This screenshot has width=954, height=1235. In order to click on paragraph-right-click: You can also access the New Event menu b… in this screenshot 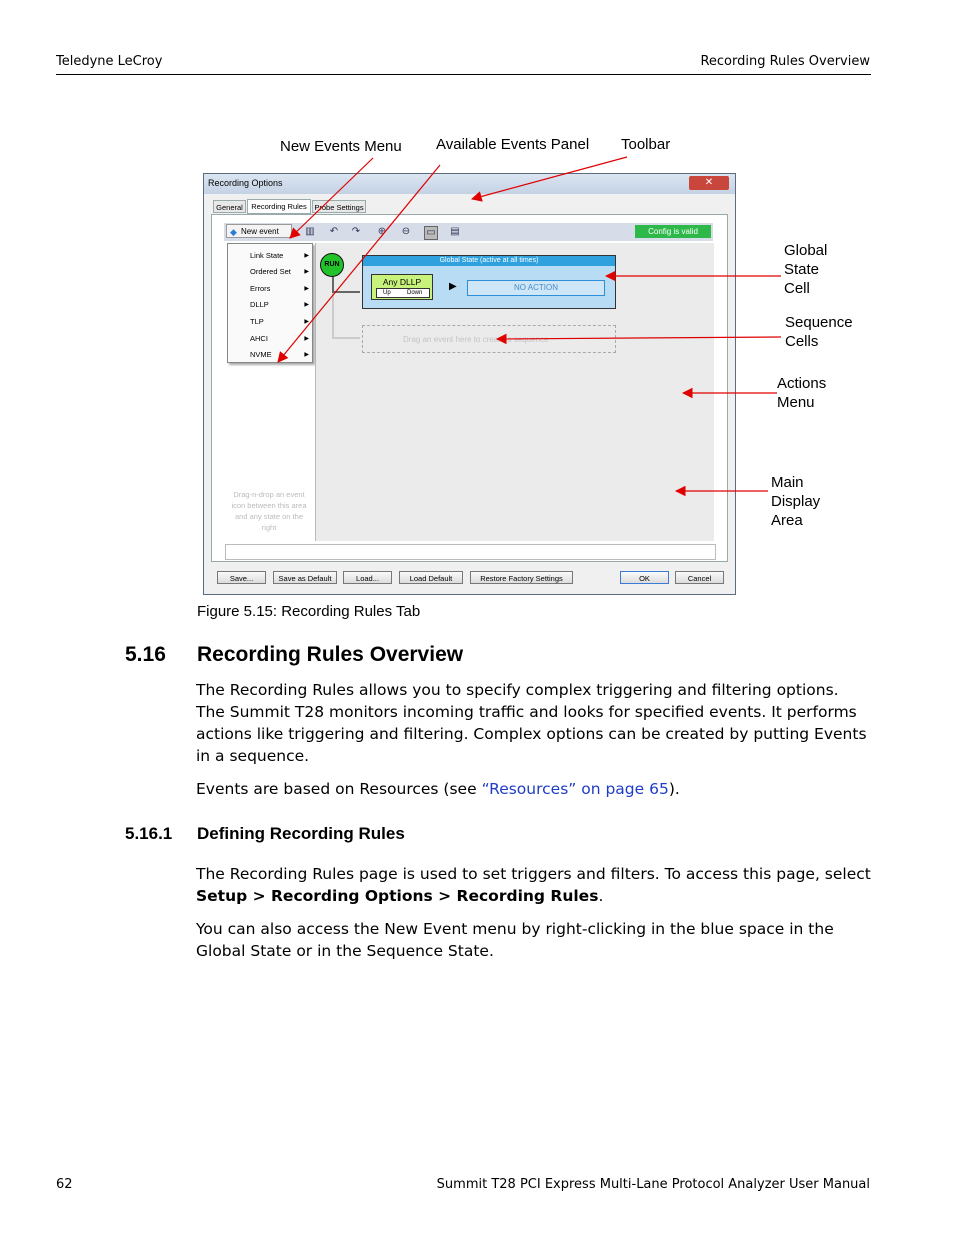, I will do `click(515, 940)`.